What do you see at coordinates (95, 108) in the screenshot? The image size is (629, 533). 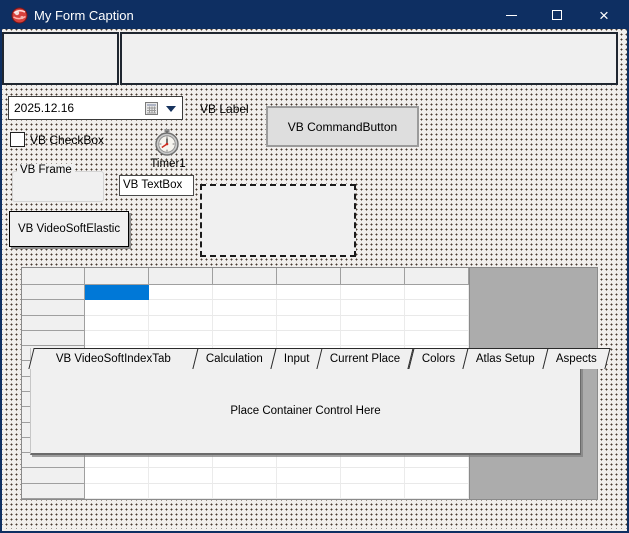 I see `date-picker: 2025.12.16` at bounding box center [95, 108].